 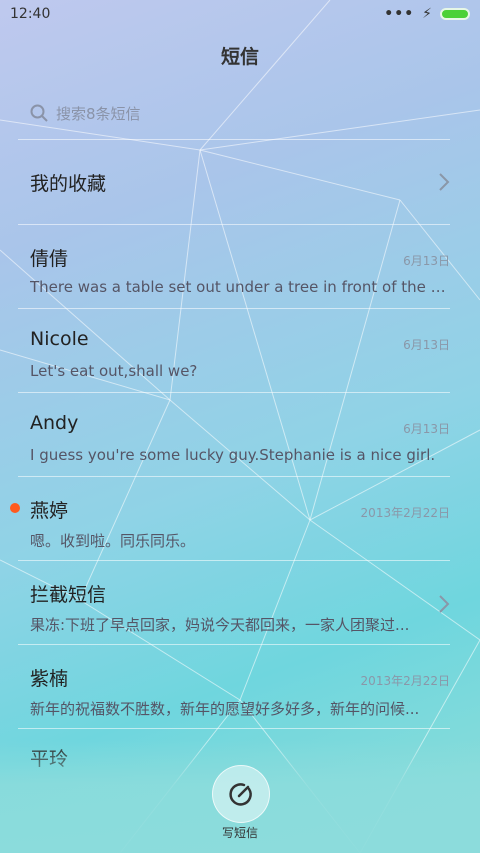 I want to click on page-title: 短信, so click(x=239, y=57).